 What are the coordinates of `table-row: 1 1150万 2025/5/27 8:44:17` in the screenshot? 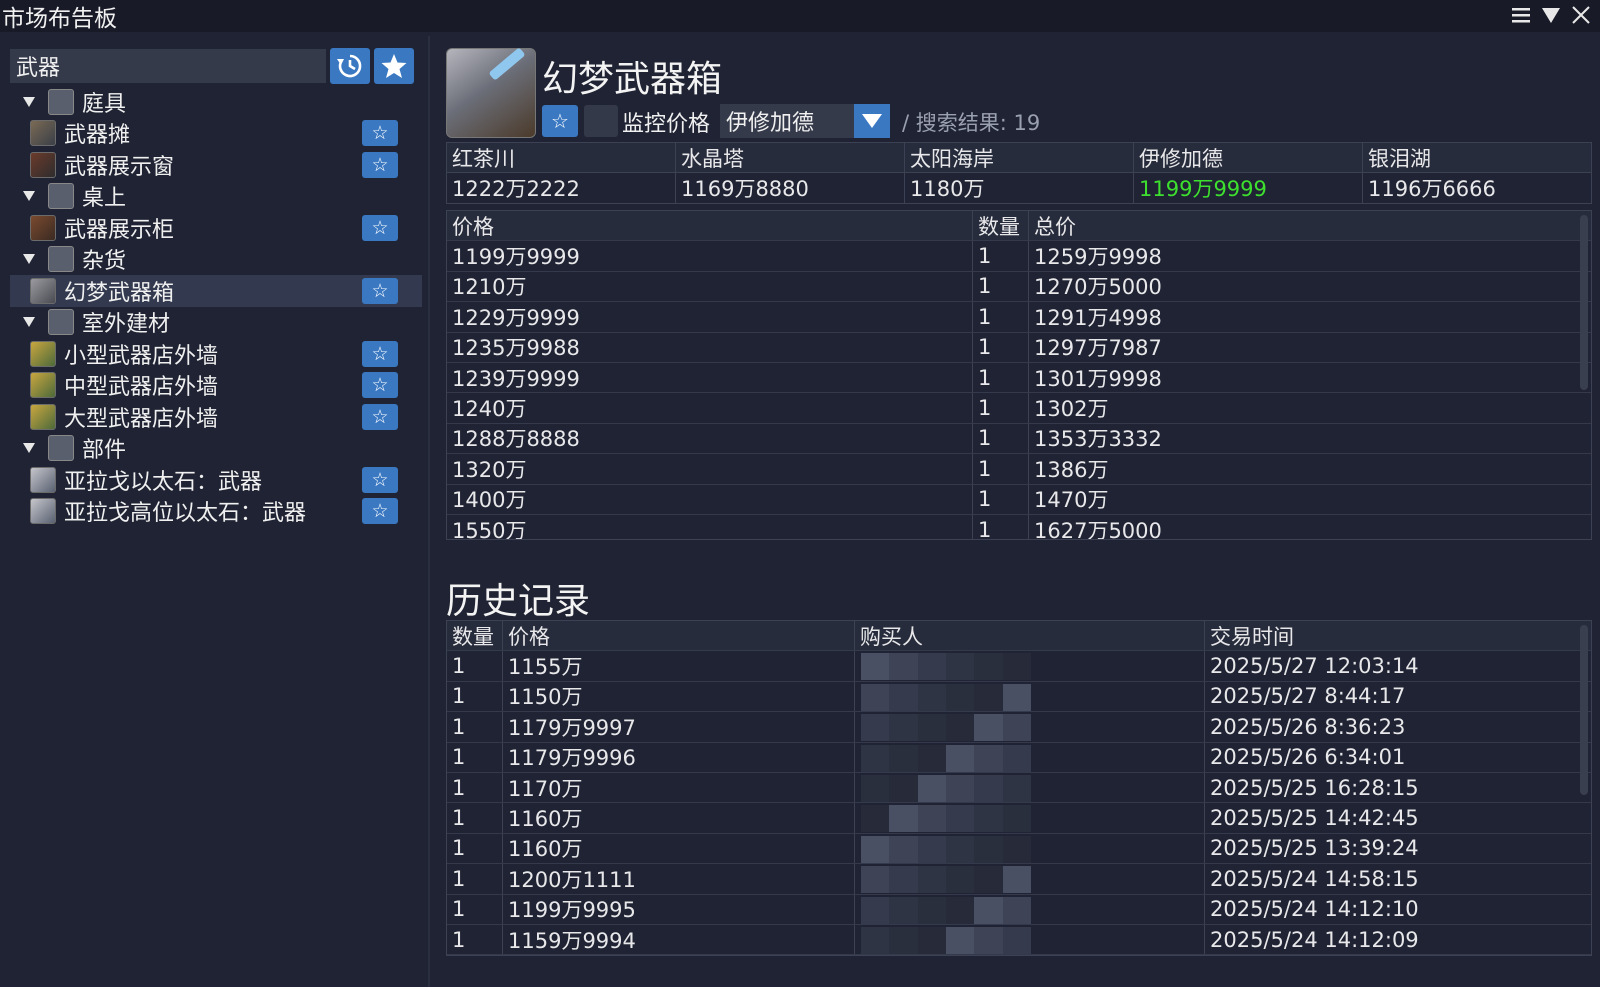 It's located at (1019, 697).